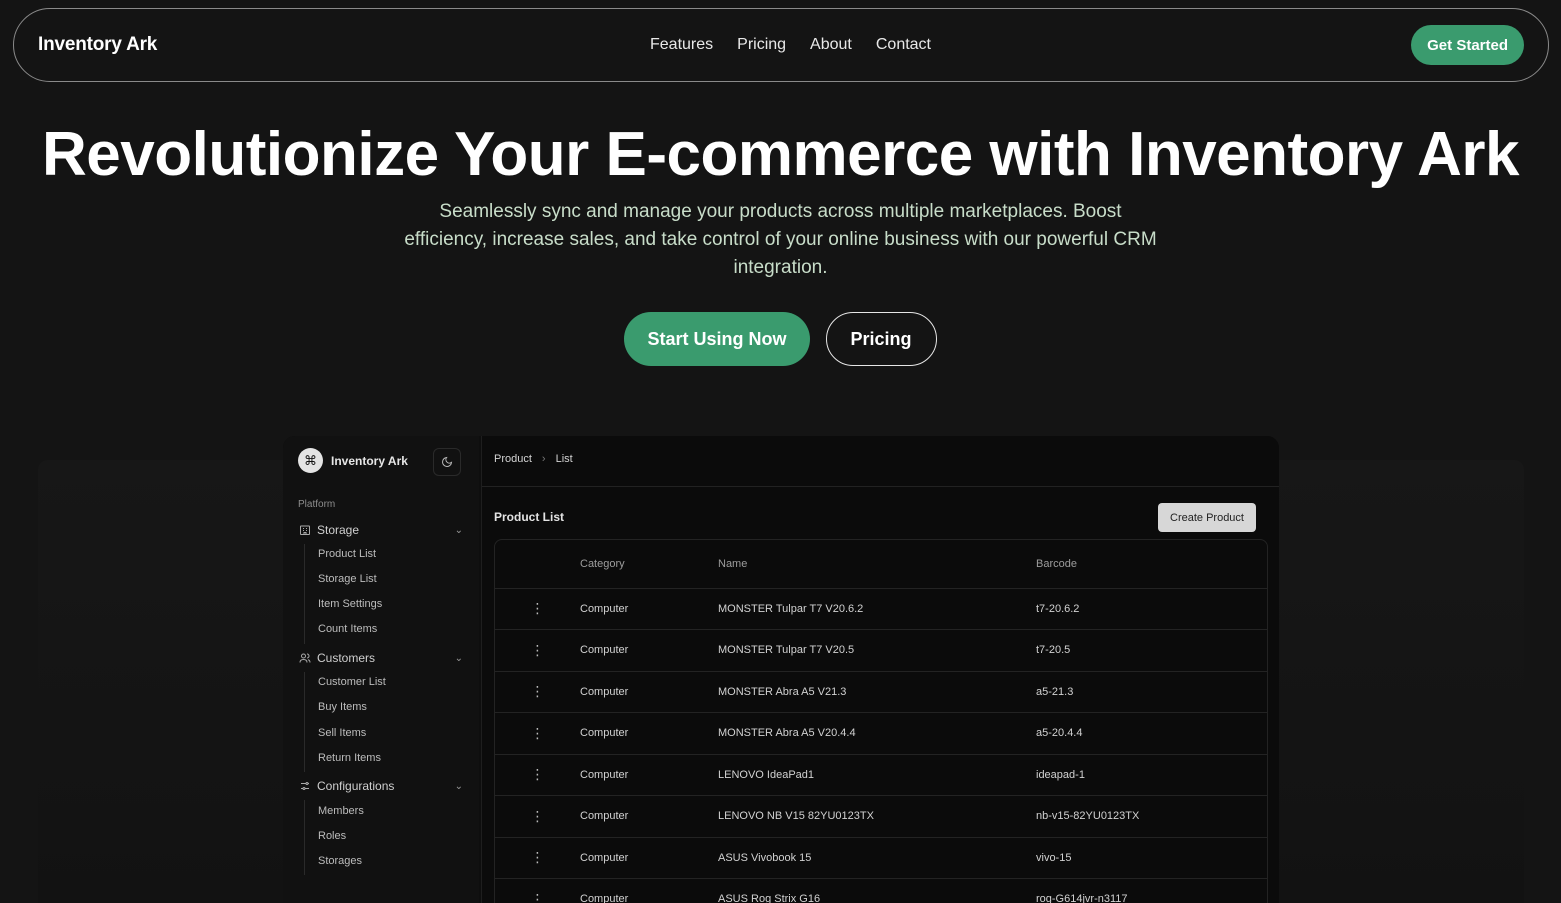 The width and height of the screenshot is (1561, 903). What do you see at coordinates (317, 504) in the screenshot?
I see `sidebar-section-label: Platform` at bounding box center [317, 504].